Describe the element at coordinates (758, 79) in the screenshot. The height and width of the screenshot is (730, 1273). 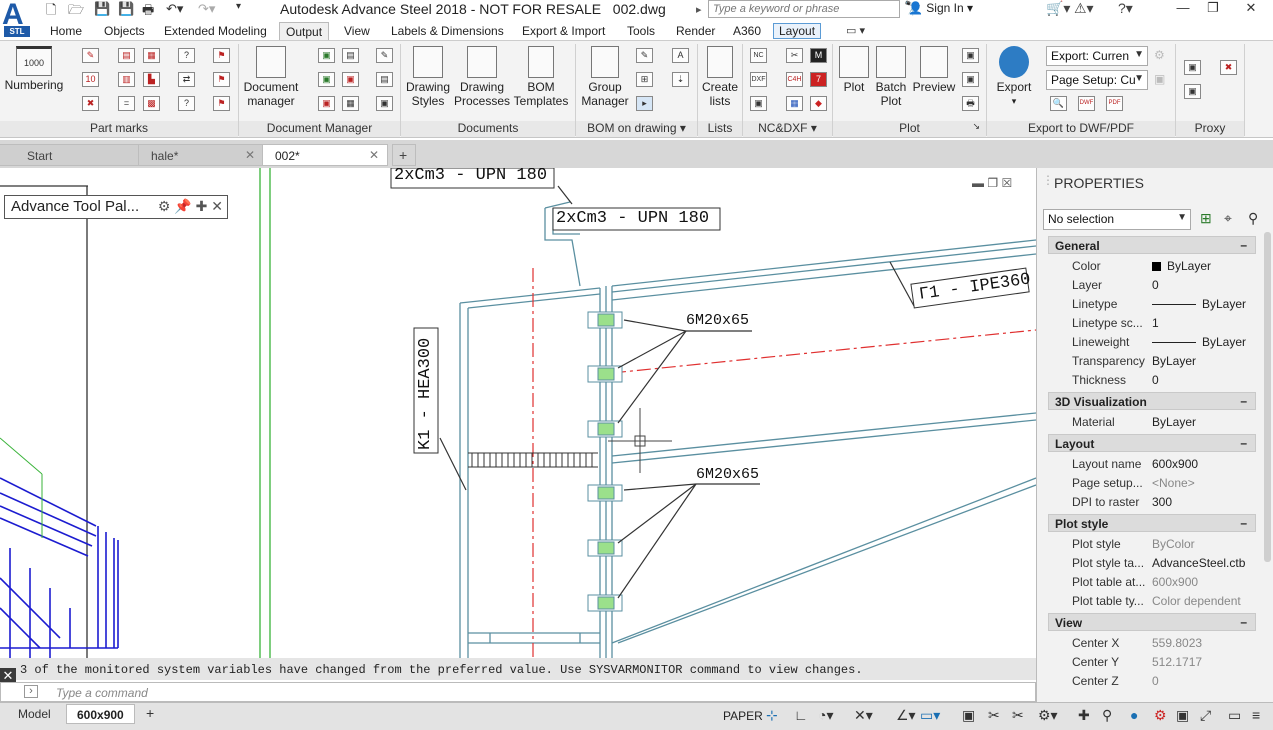
I see `dxf-icon: DXF` at that location.